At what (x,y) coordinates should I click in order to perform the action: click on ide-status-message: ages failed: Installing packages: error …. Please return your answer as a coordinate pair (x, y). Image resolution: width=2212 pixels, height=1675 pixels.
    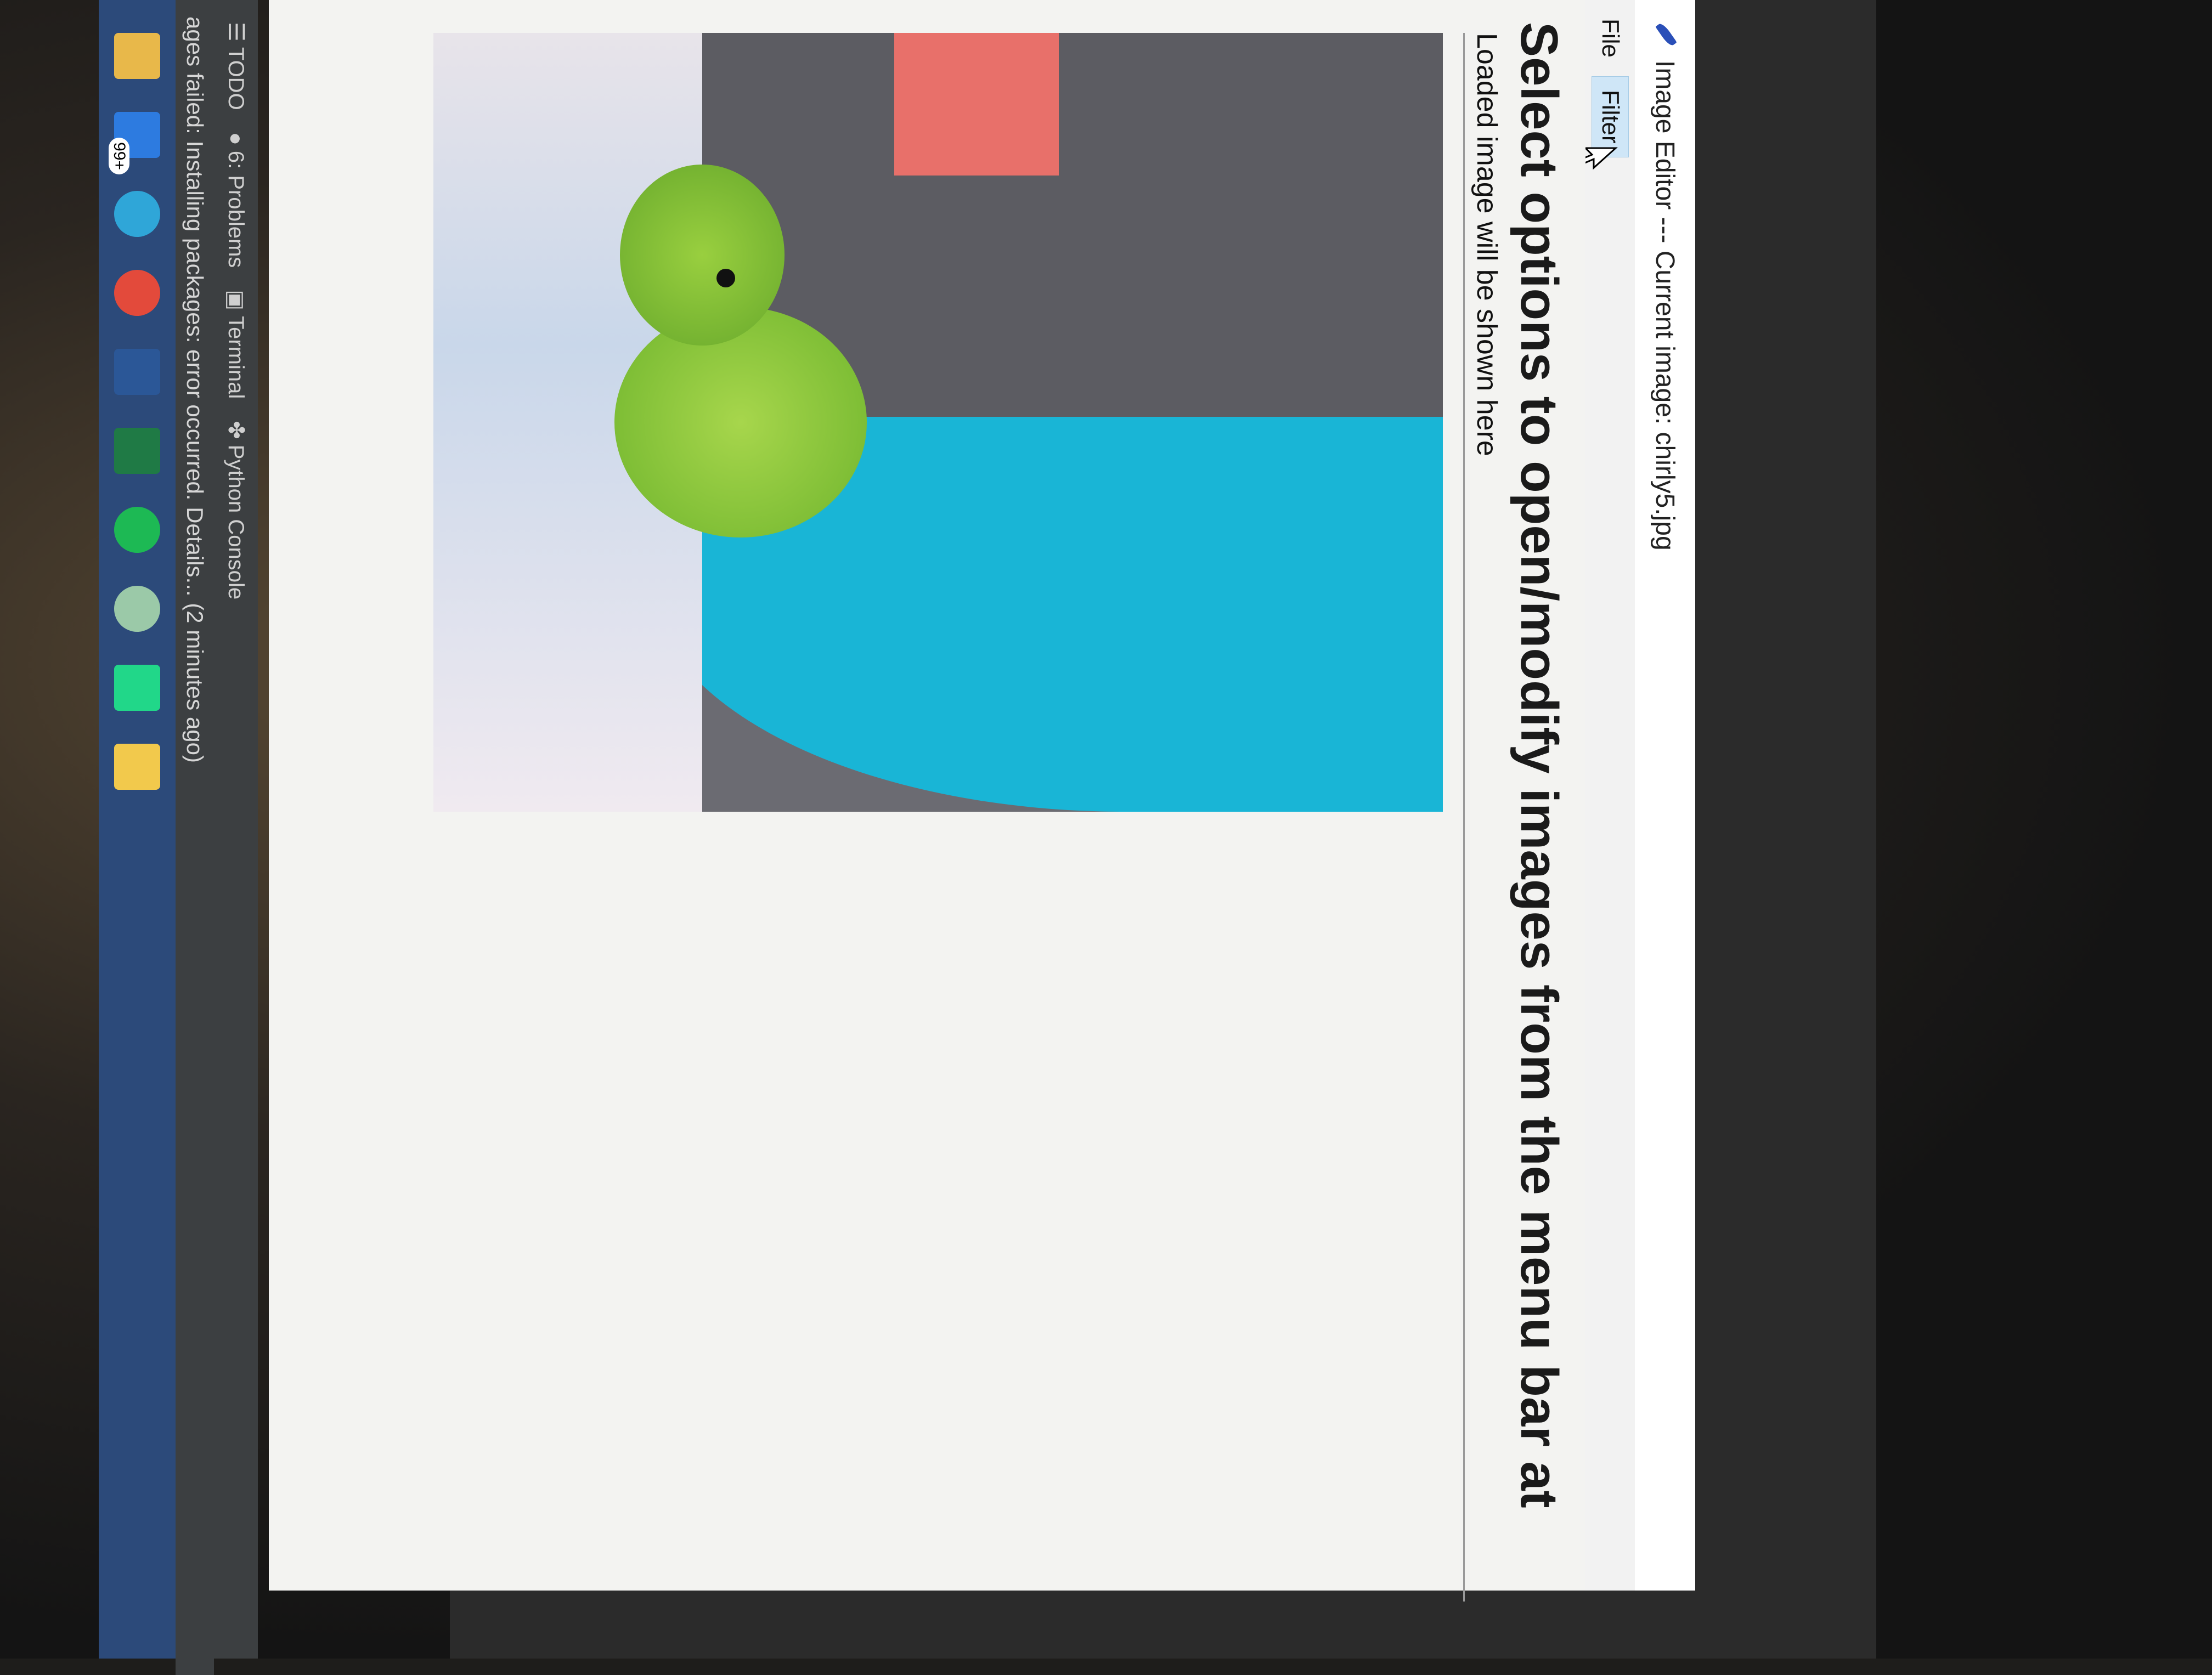
    Looking at the image, I should click on (195, 837).